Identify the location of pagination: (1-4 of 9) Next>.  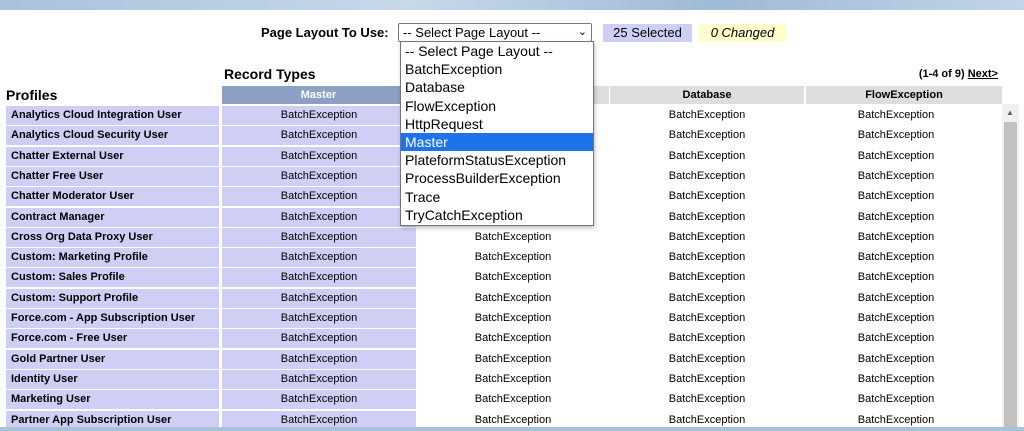
(958, 74).